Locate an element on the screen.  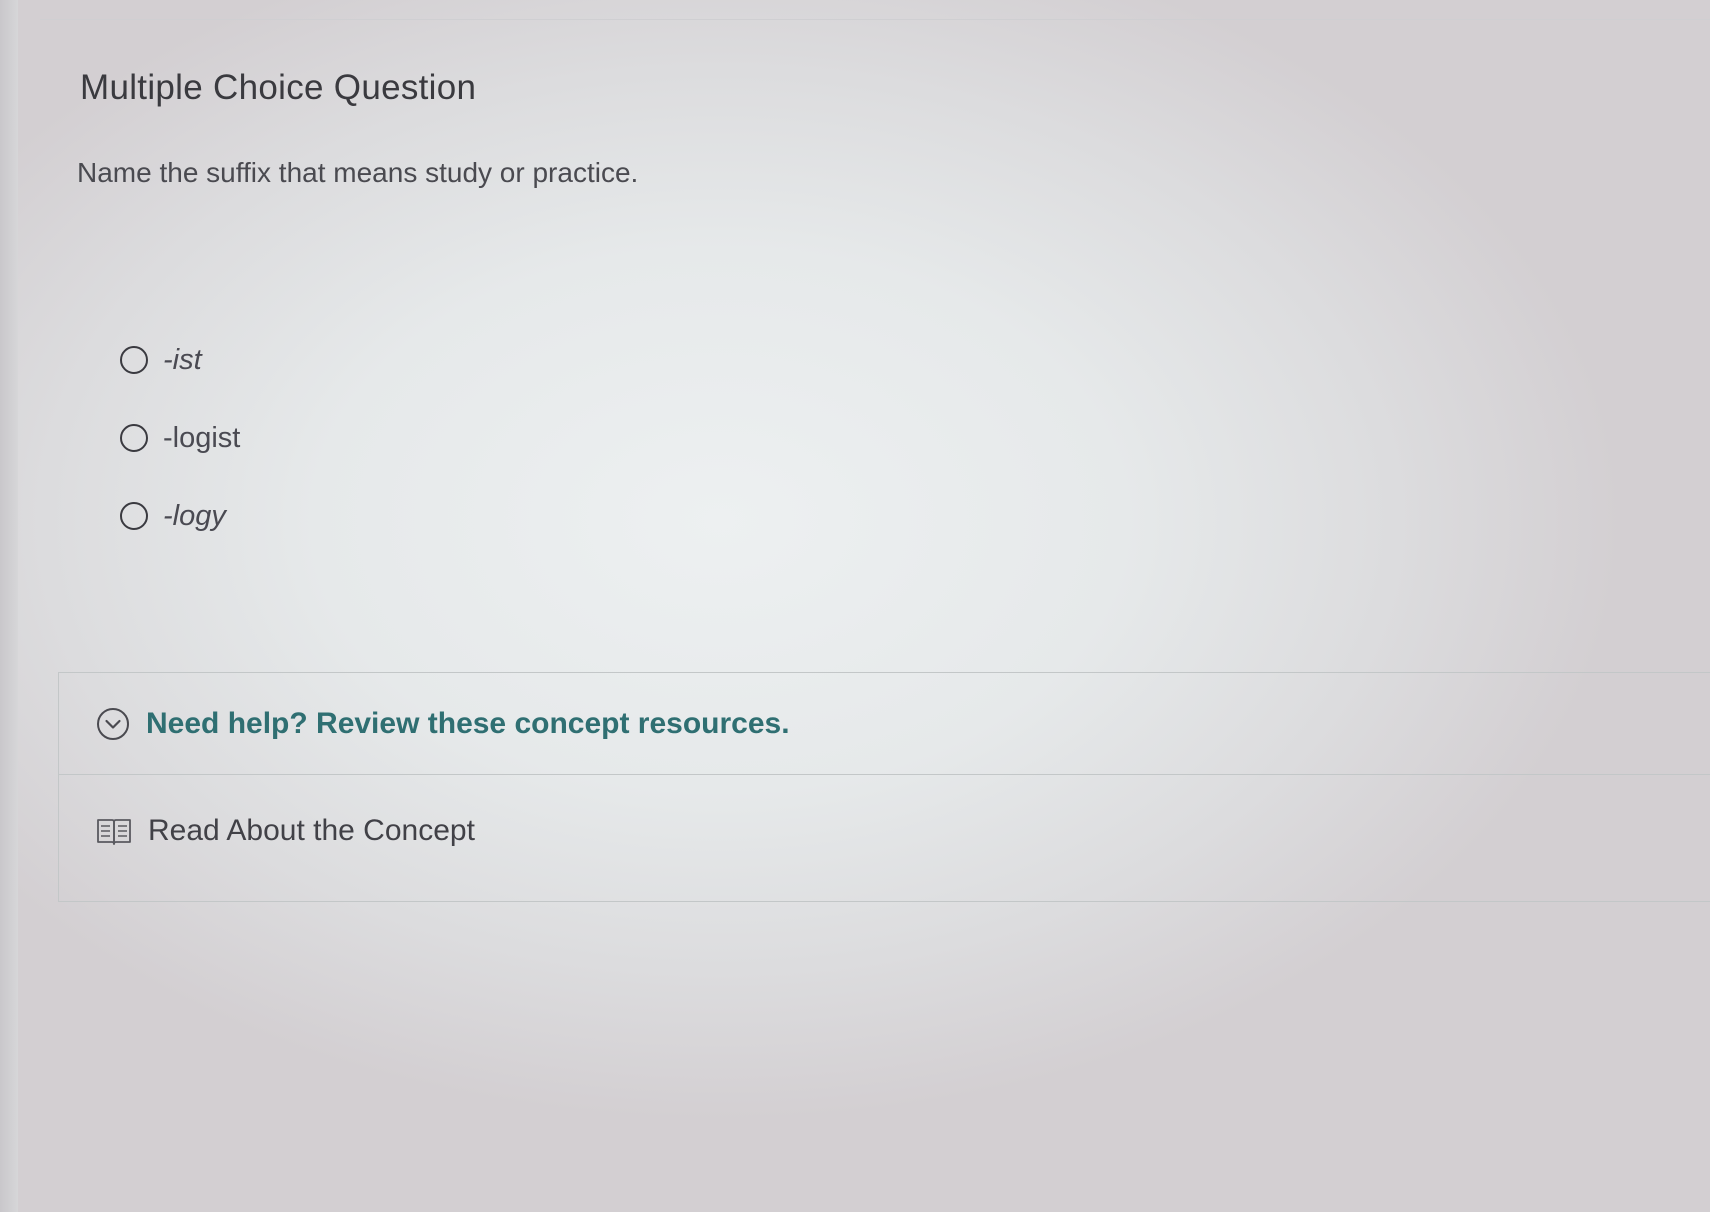
answer-option-logy: -logy is located at coordinates (180, 516).